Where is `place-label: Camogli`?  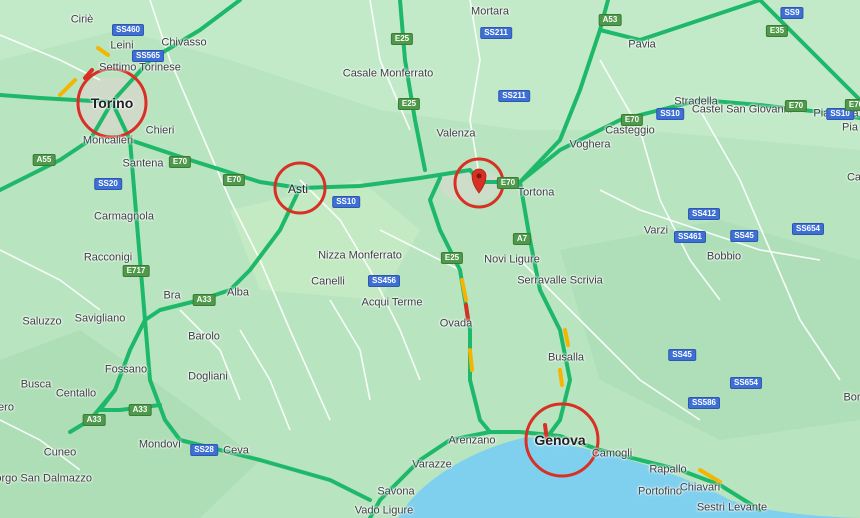
place-label: Camogli is located at coordinates (612, 453).